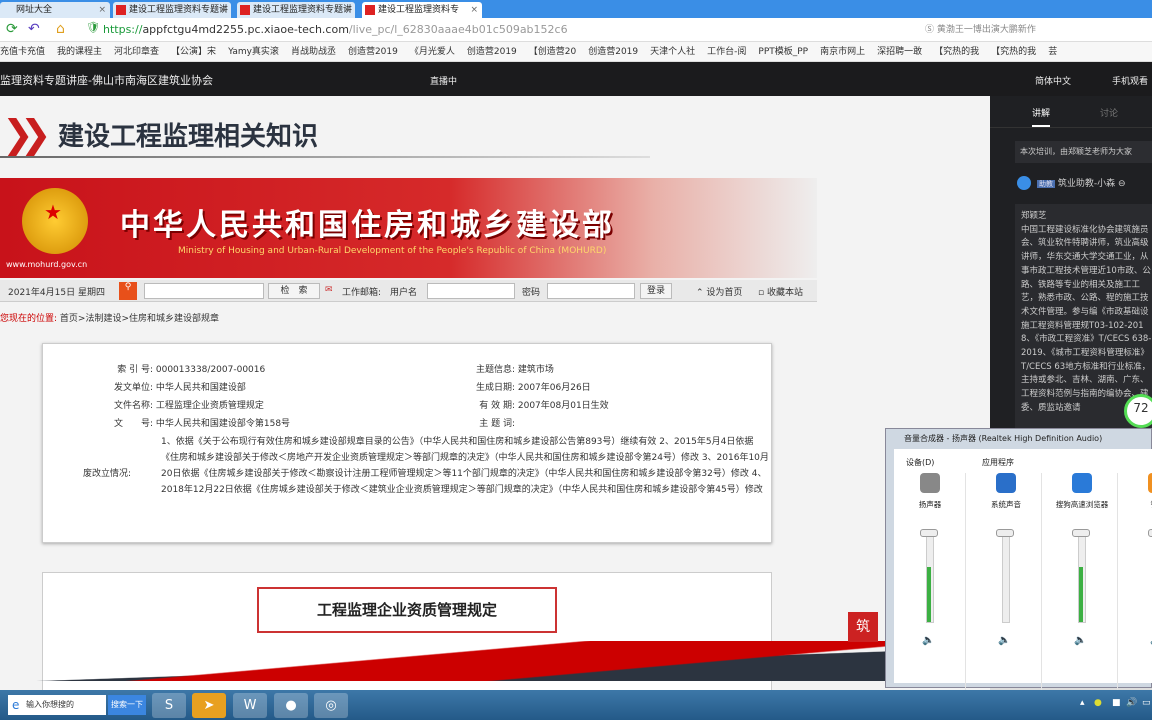  What do you see at coordinates (204, 291) in the screenshot?
I see `site-search-input` at bounding box center [204, 291].